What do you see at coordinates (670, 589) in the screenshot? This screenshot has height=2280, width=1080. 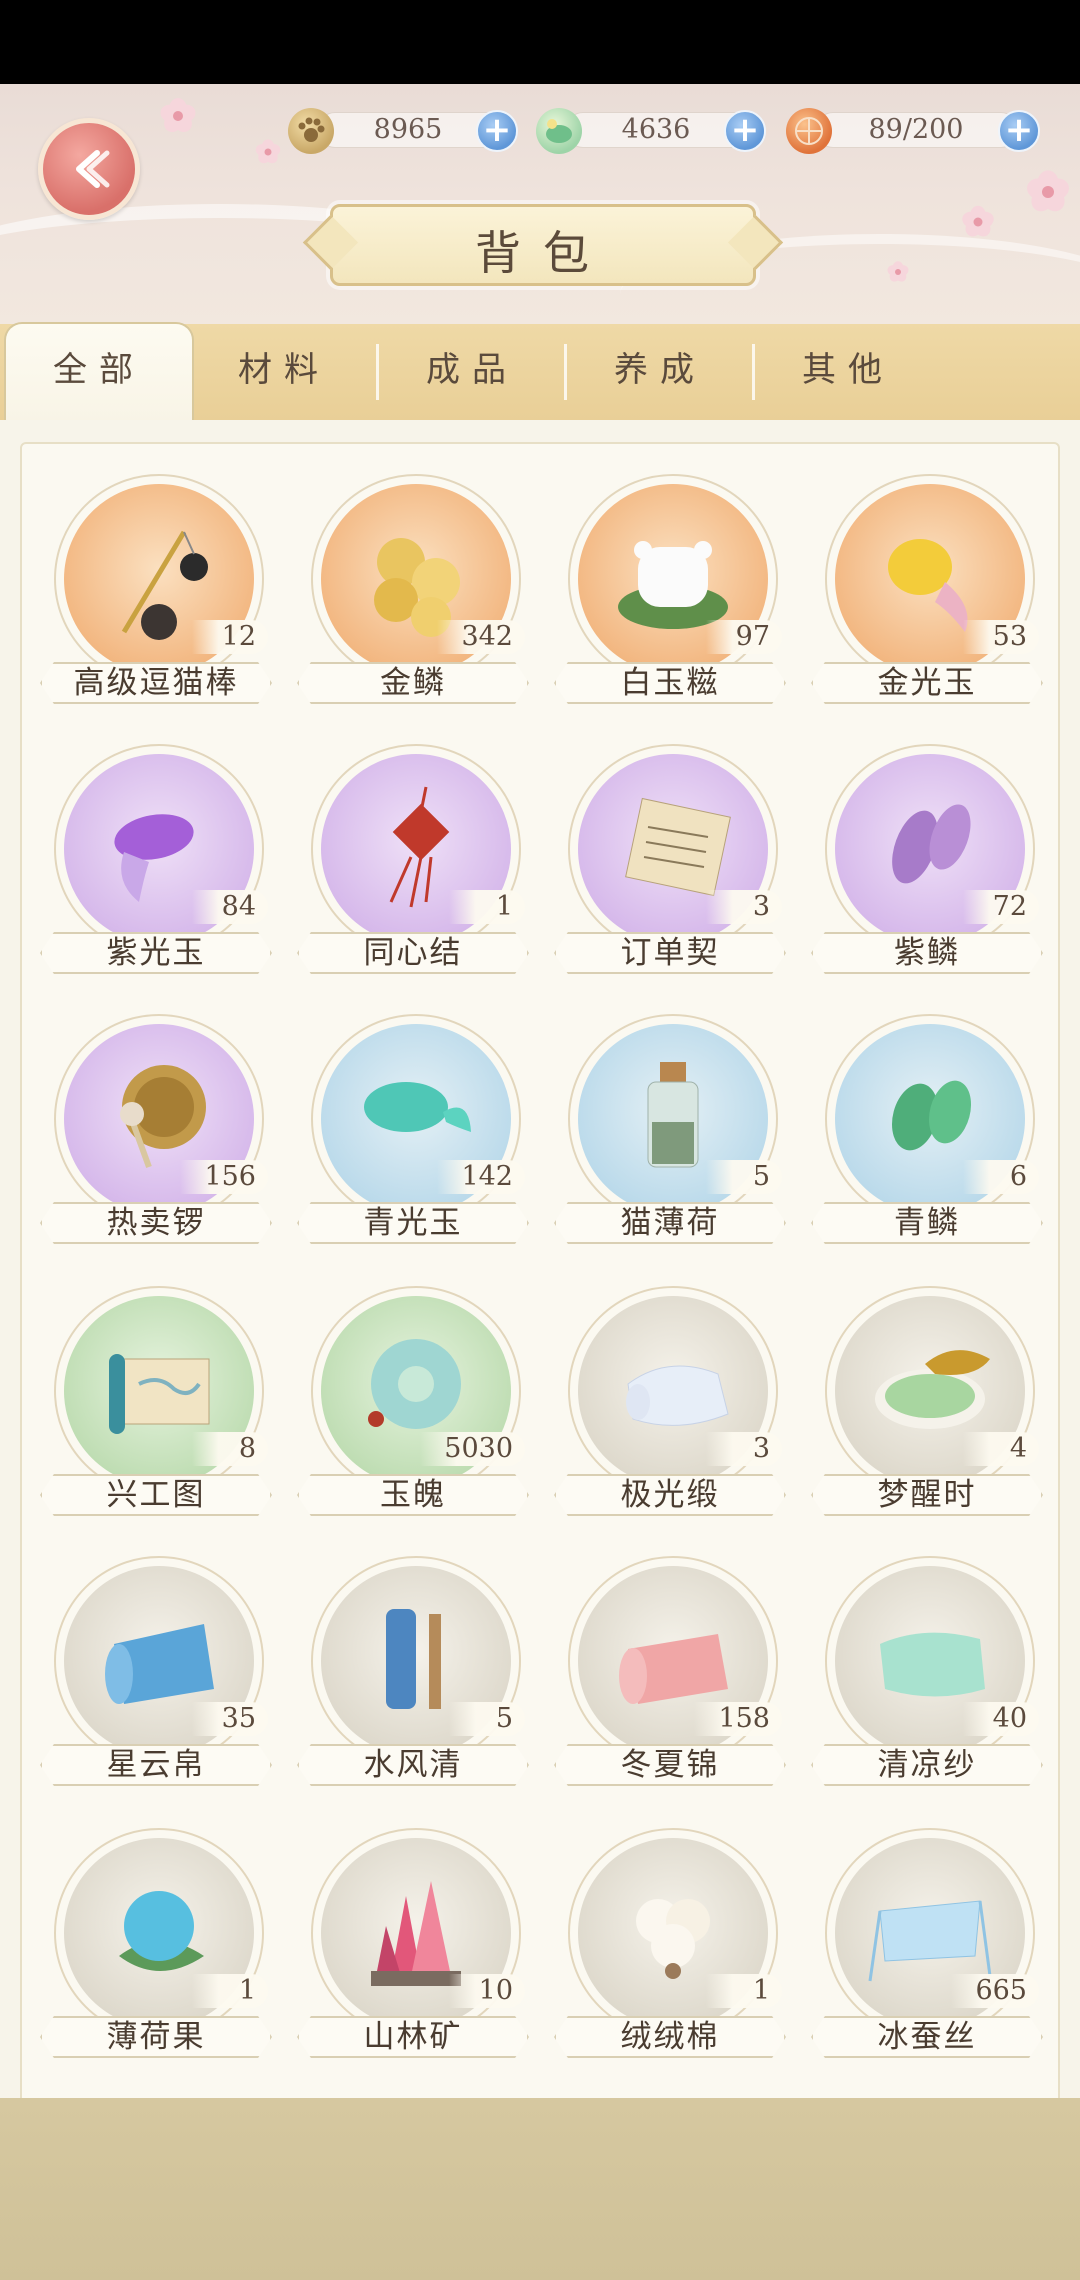 I see `inventory-item: 97 白玉糍` at bounding box center [670, 589].